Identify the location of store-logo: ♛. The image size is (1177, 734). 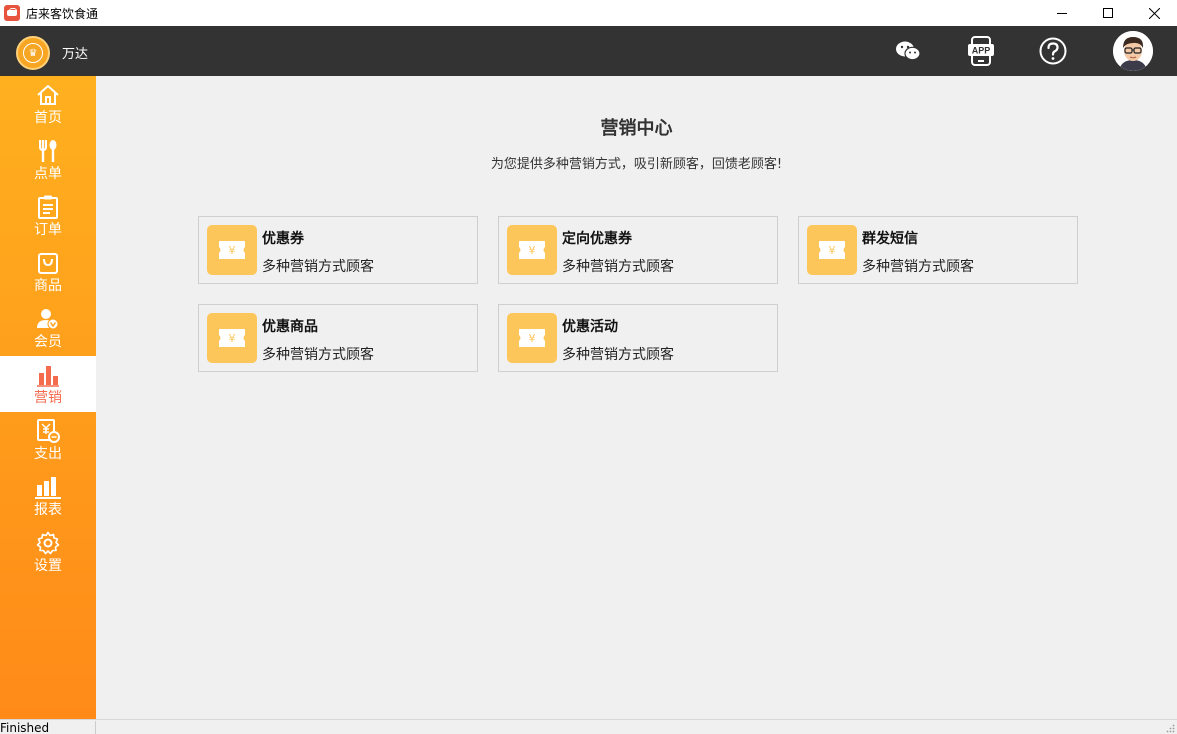
(33, 53).